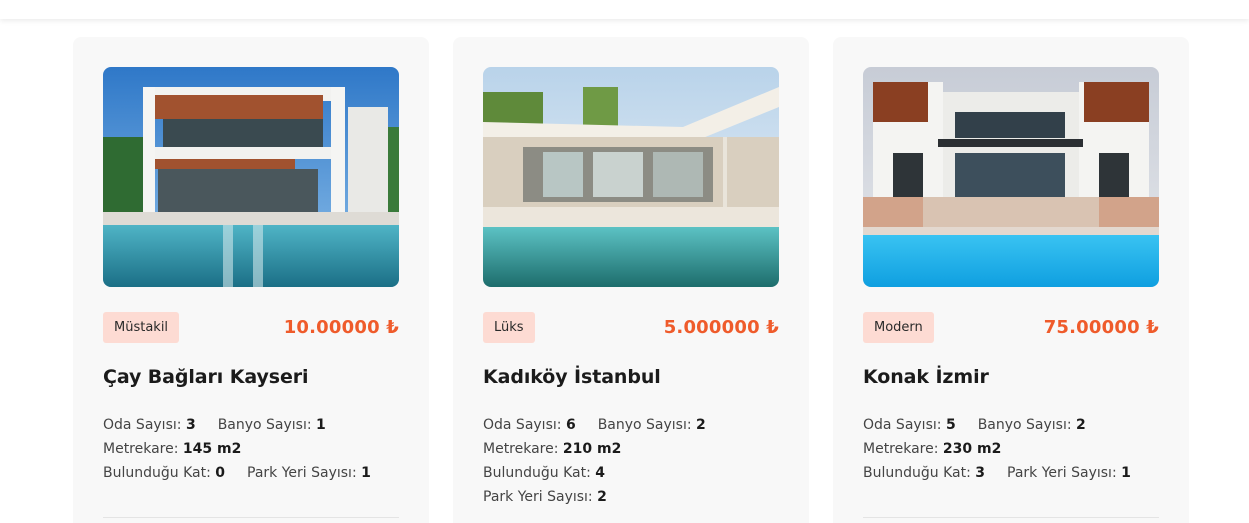 The width and height of the screenshot is (1249, 523). Describe the element at coordinates (631, 377) in the screenshot. I see `listing-title: Kadıköy İstanbul` at that location.